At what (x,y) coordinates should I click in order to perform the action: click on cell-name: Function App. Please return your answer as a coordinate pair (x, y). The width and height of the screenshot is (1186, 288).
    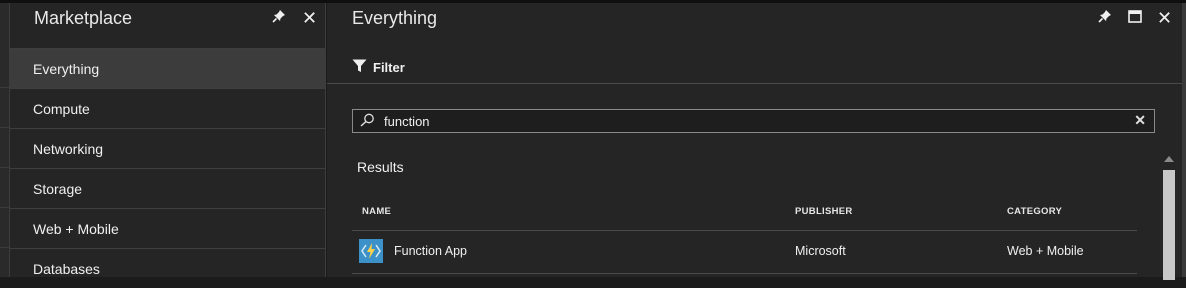
    Looking at the image, I should click on (430, 251).